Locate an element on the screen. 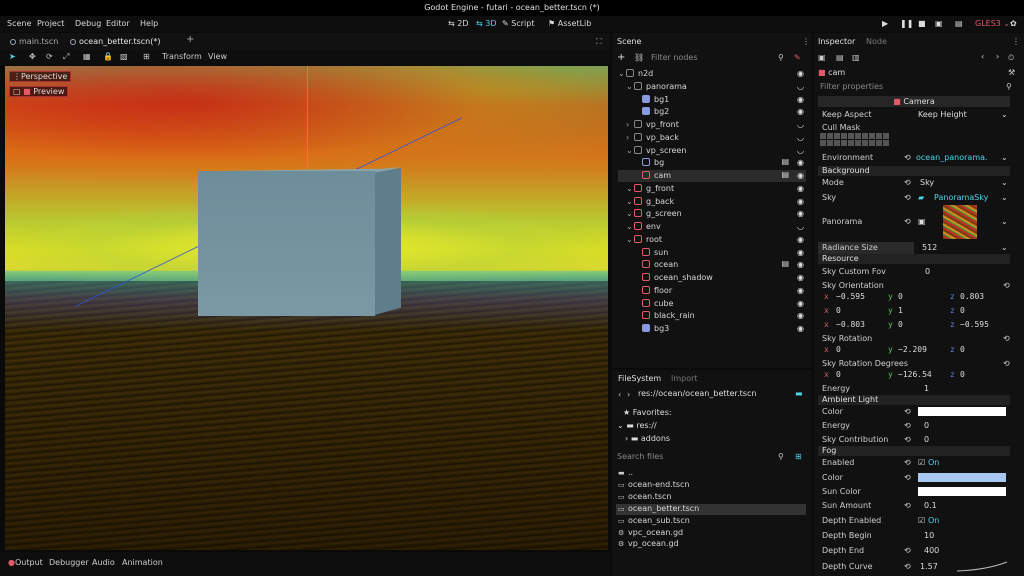 This screenshot has width=1024, height=576. workspace-assetlib: ⚑ AssetLib is located at coordinates (569, 23).